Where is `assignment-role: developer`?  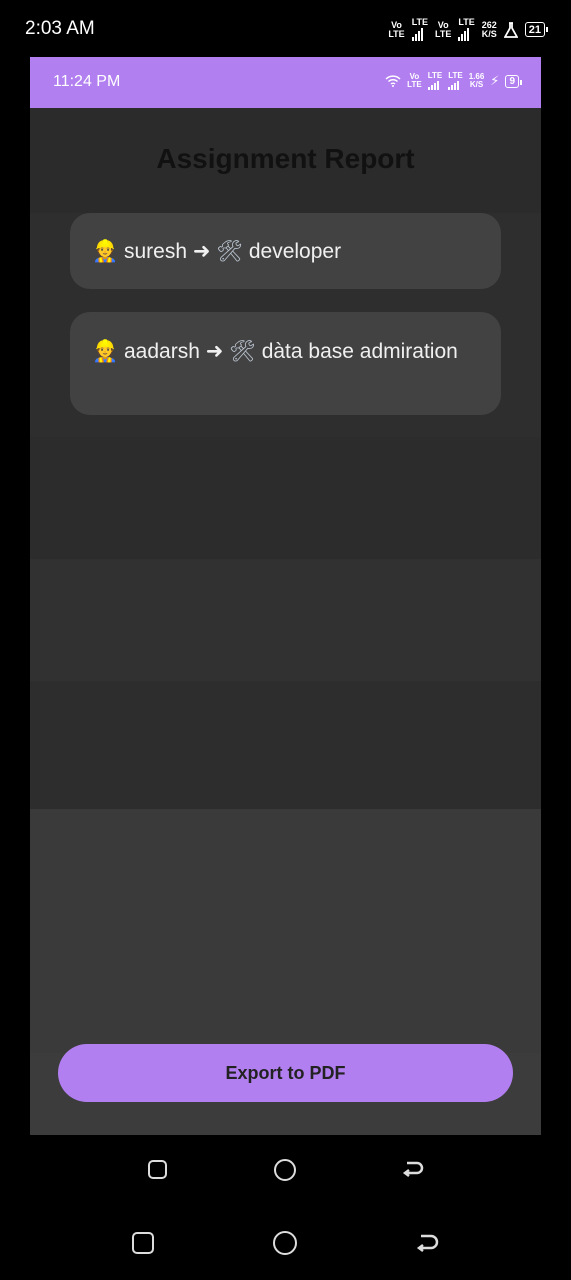
assignment-role: developer is located at coordinates (295, 251).